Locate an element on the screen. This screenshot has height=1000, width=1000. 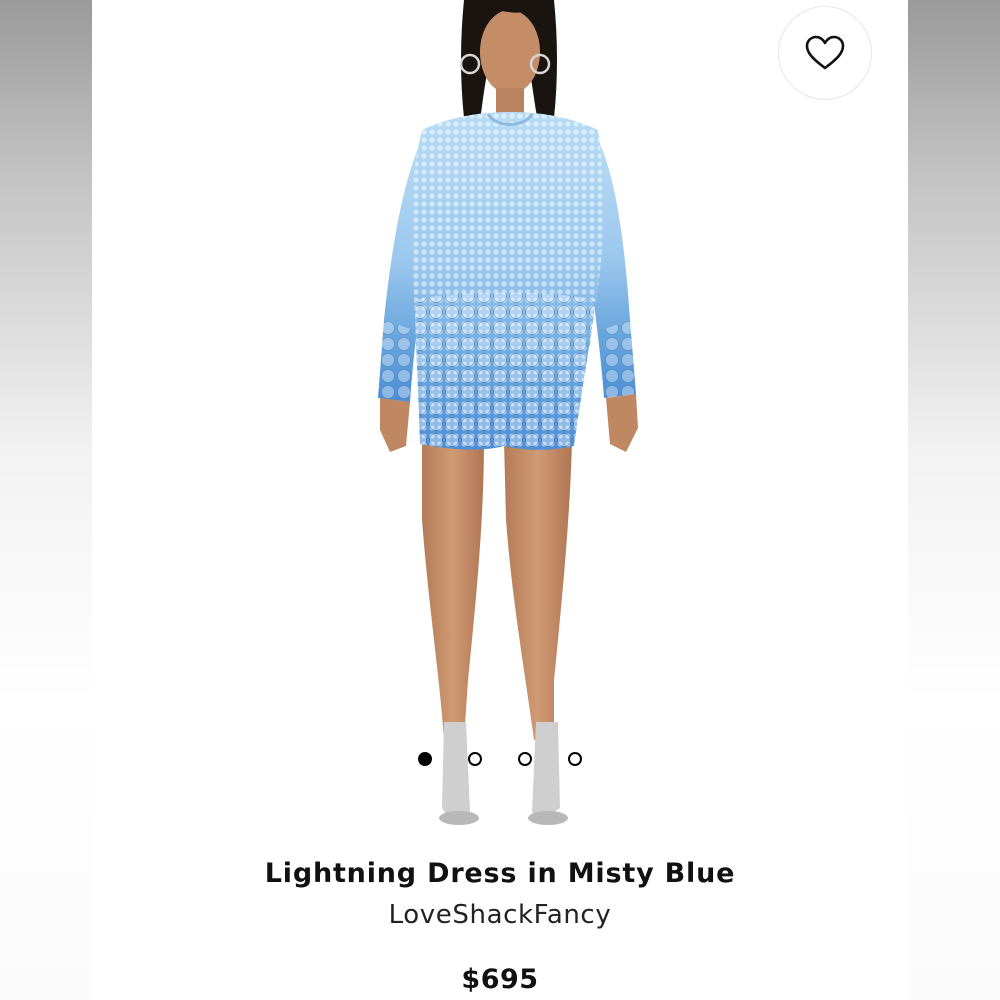
left-backdrop is located at coordinates (46, 500).